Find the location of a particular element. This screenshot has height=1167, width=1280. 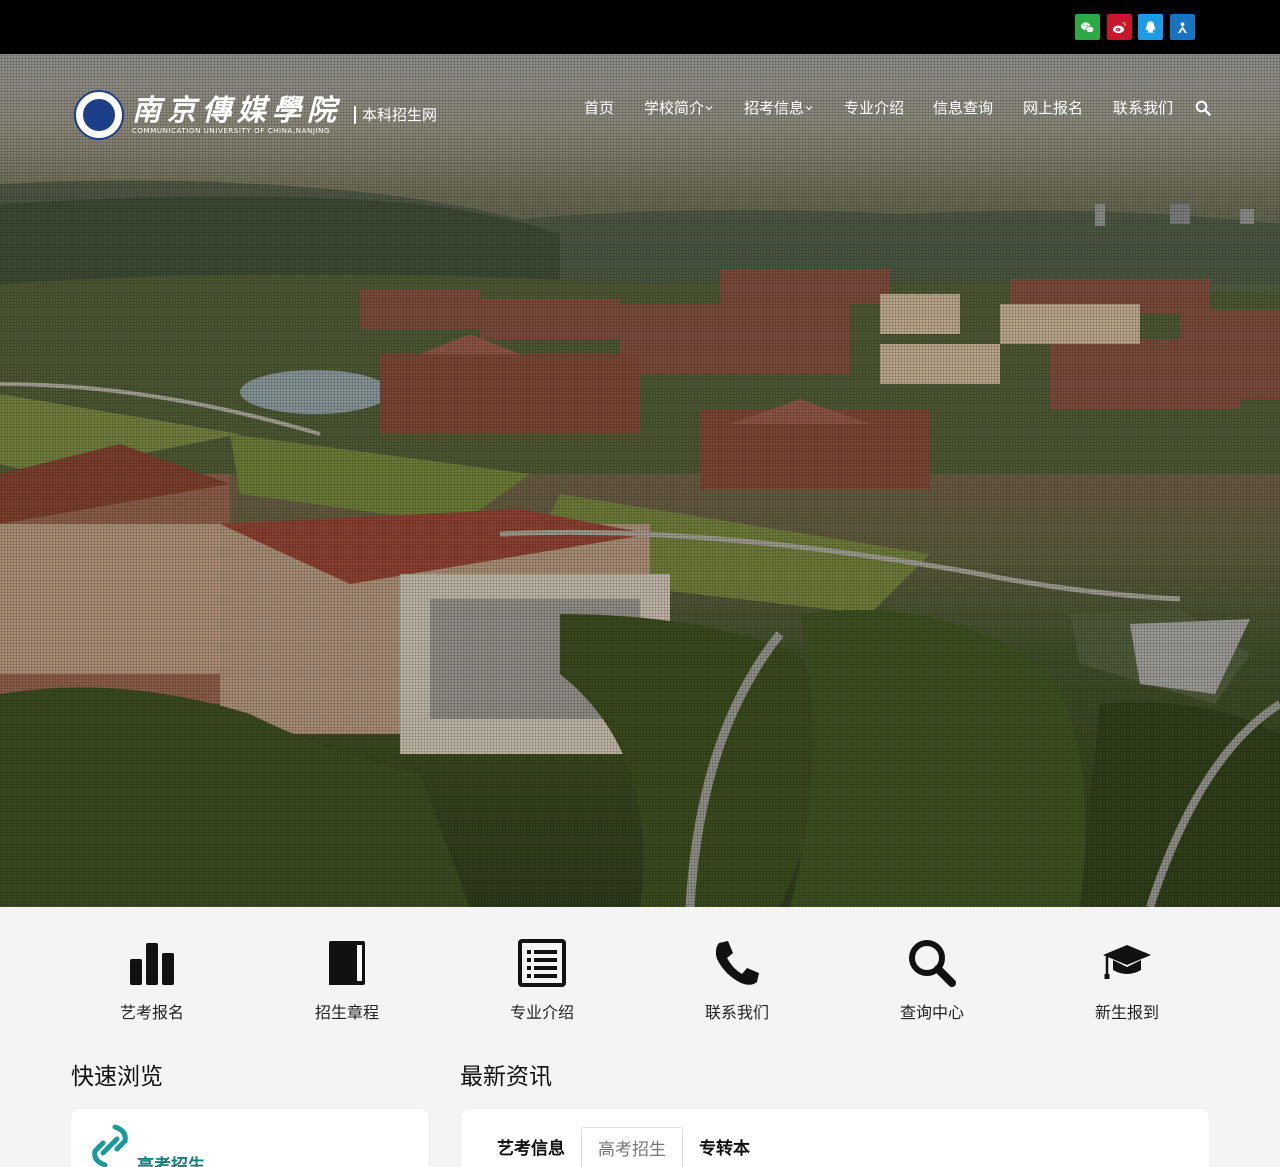

nav-item-label: 信息查询 is located at coordinates (963, 108).